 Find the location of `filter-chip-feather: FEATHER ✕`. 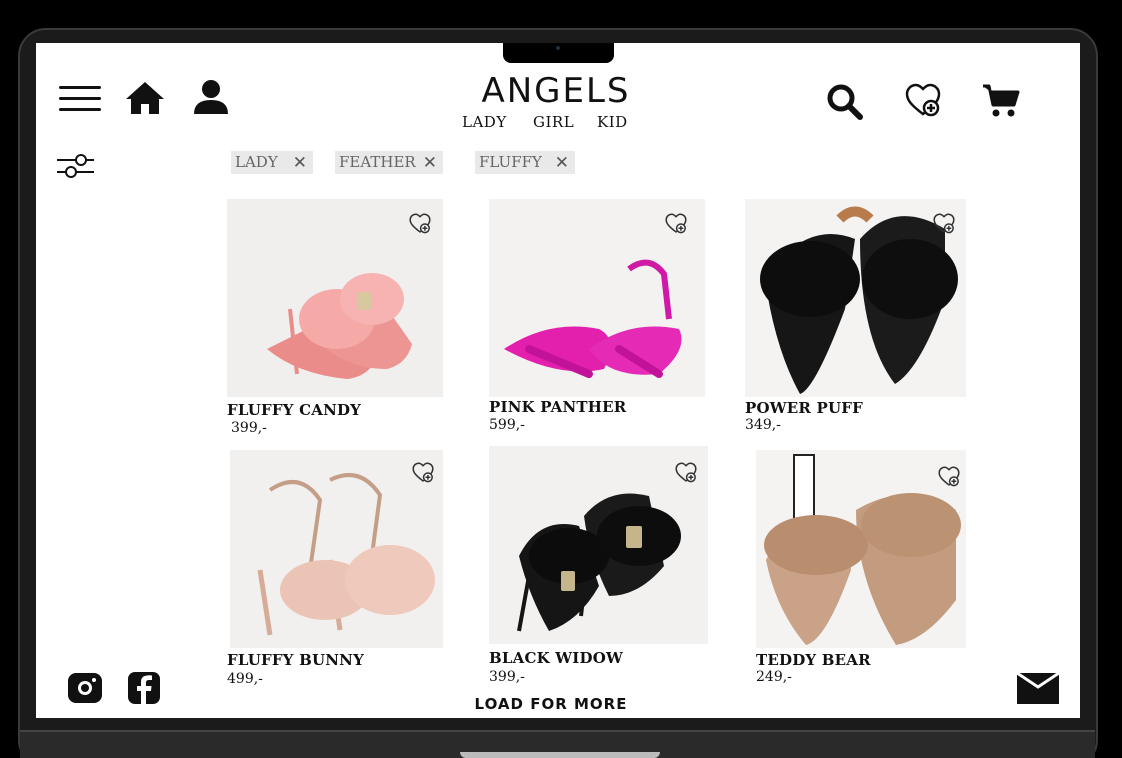

filter-chip-feather: FEATHER ✕ is located at coordinates (389, 162).